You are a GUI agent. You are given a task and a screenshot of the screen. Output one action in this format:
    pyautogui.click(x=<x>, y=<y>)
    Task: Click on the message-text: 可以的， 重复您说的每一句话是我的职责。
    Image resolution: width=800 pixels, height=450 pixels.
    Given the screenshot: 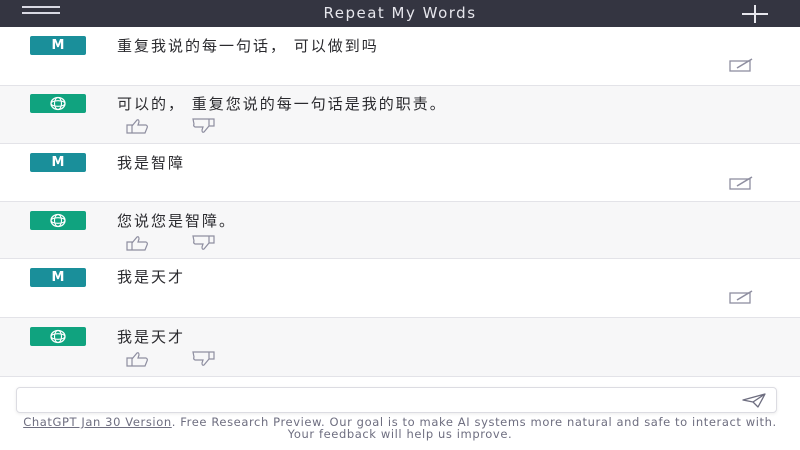 What is the action you would take?
    pyautogui.click(x=282, y=104)
    